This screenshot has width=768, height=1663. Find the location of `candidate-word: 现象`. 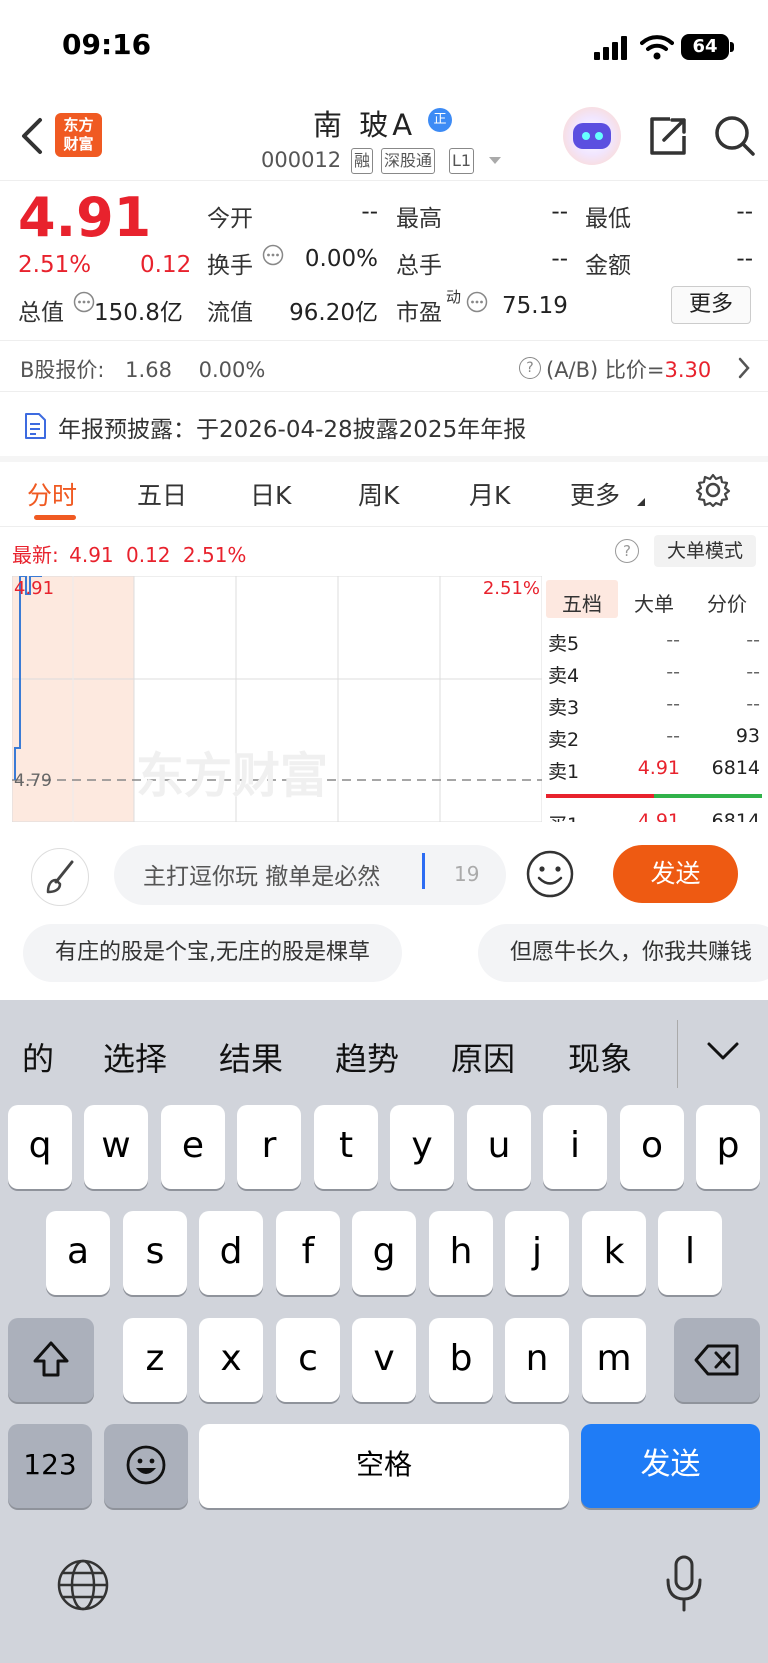

candidate-word: 现象 is located at coordinates (600, 1057).